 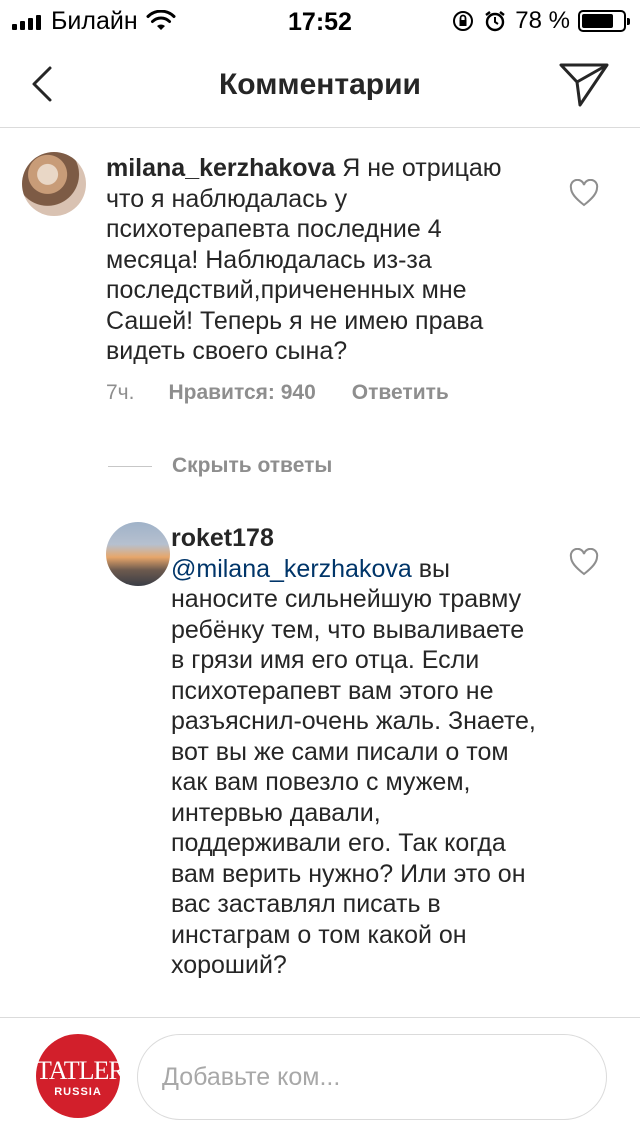 What do you see at coordinates (320, 20) in the screenshot?
I see `status-bar: Билайн 17:52 78 %` at bounding box center [320, 20].